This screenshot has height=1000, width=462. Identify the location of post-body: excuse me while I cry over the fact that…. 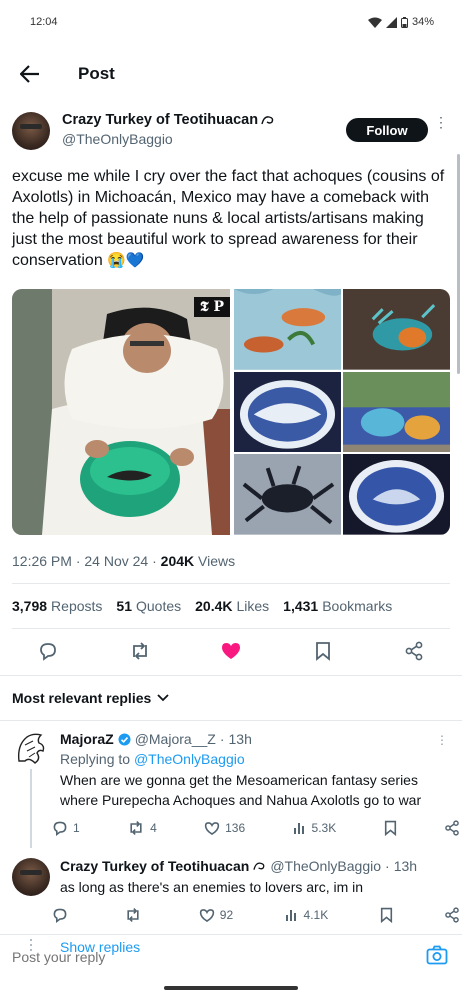
(228, 218).